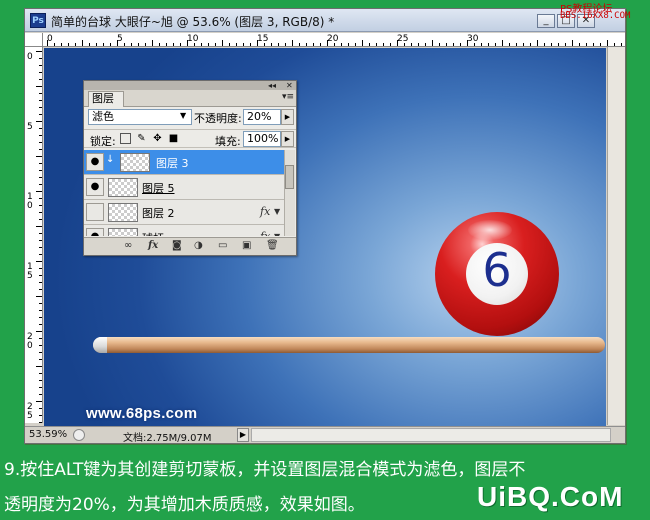  I want to click on collapse-icon: ◂◂, so click(272, 85).